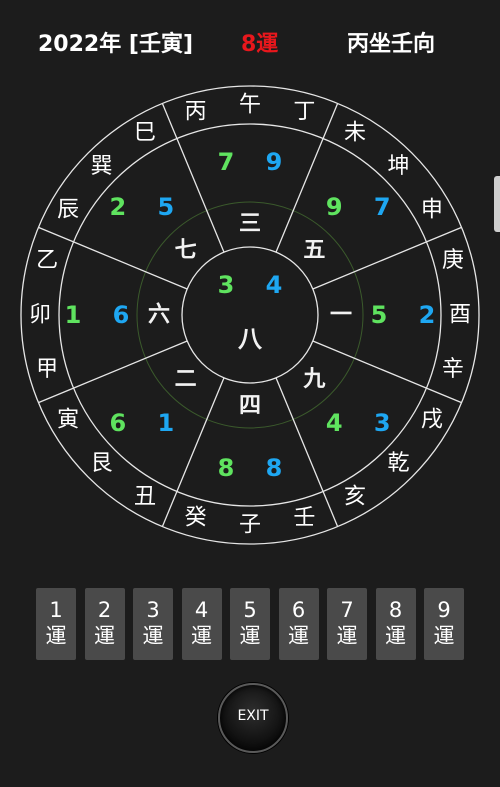 The image size is (500, 787). I want to click on mountain-label-bing: 丙, so click(196, 112).